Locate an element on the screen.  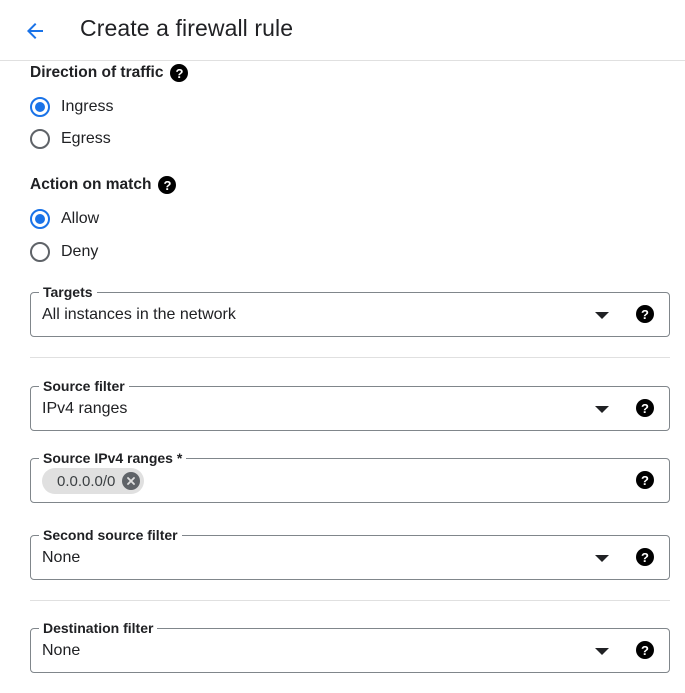
ip-range-chip: 0.0.0.0/0 is located at coordinates (93, 481).